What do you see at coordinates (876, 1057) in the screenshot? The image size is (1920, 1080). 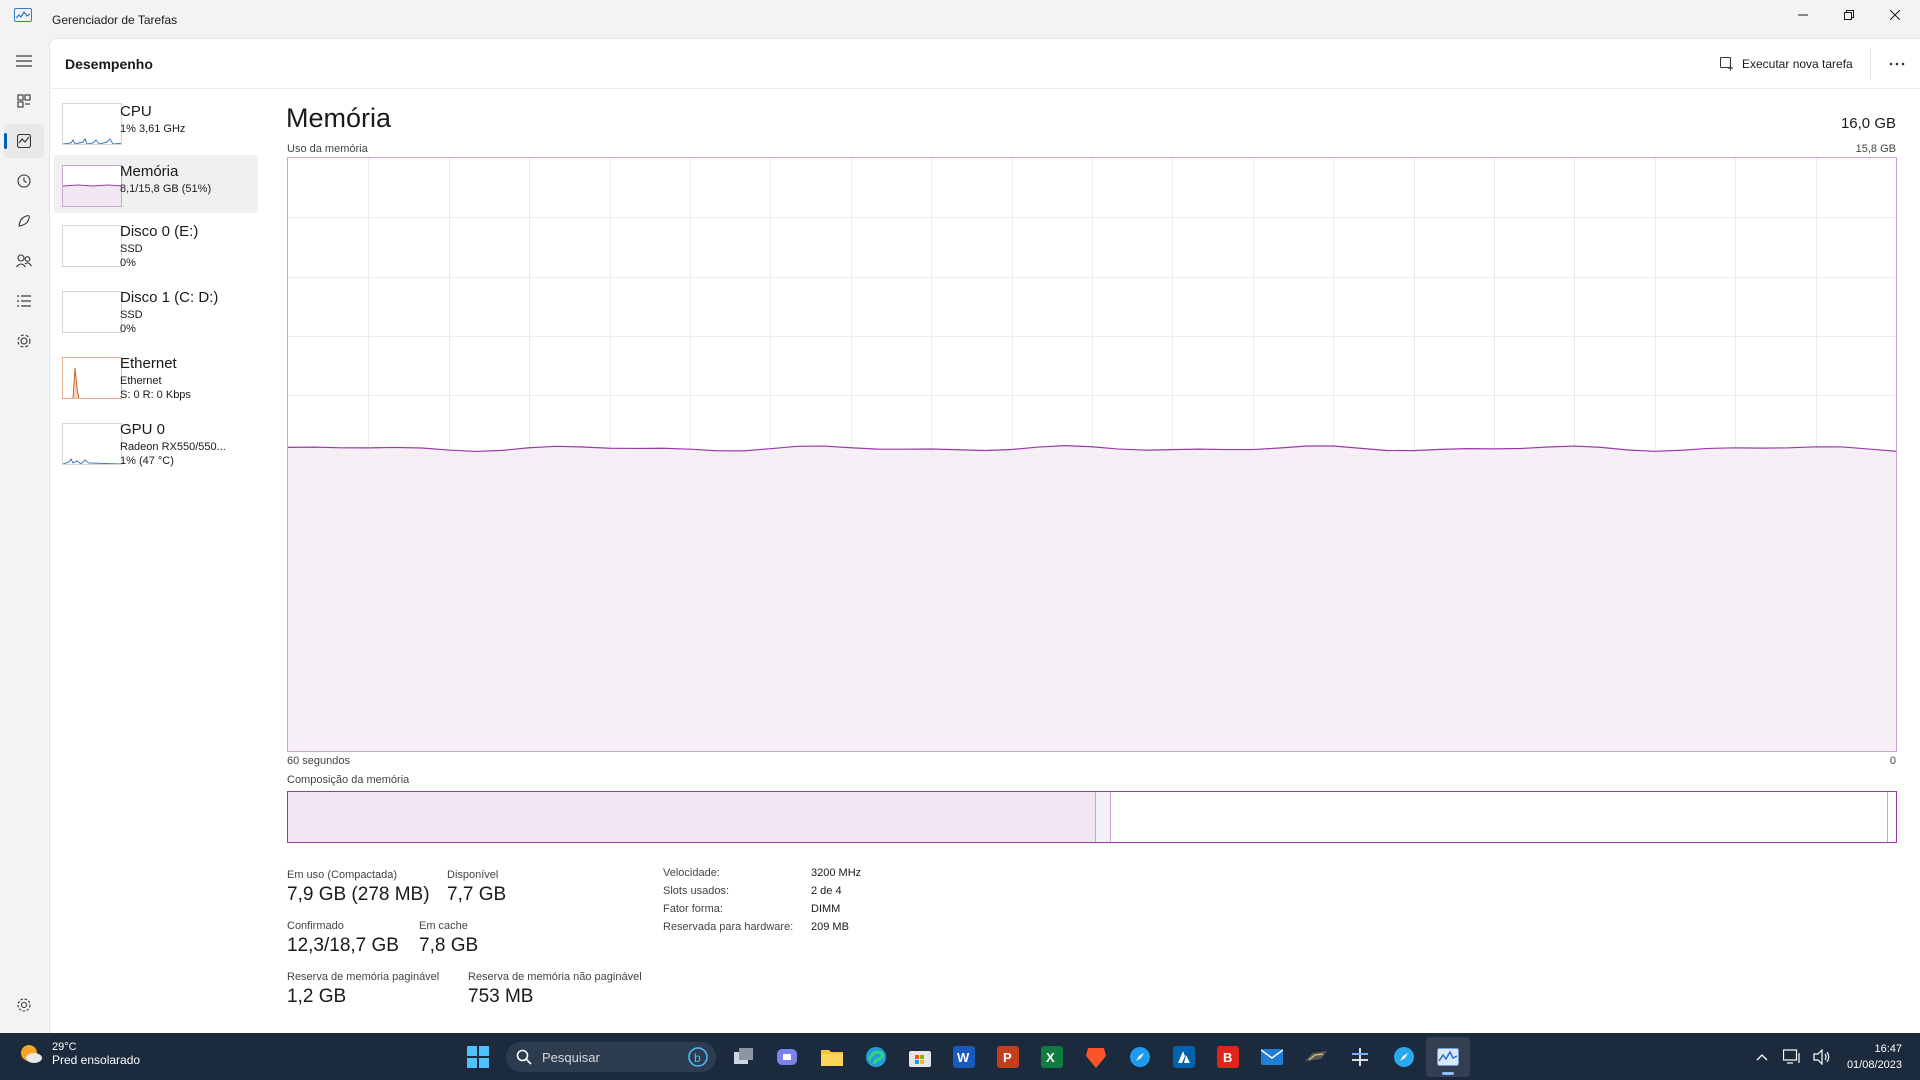 I see `edge-browser-icon` at bounding box center [876, 1057].